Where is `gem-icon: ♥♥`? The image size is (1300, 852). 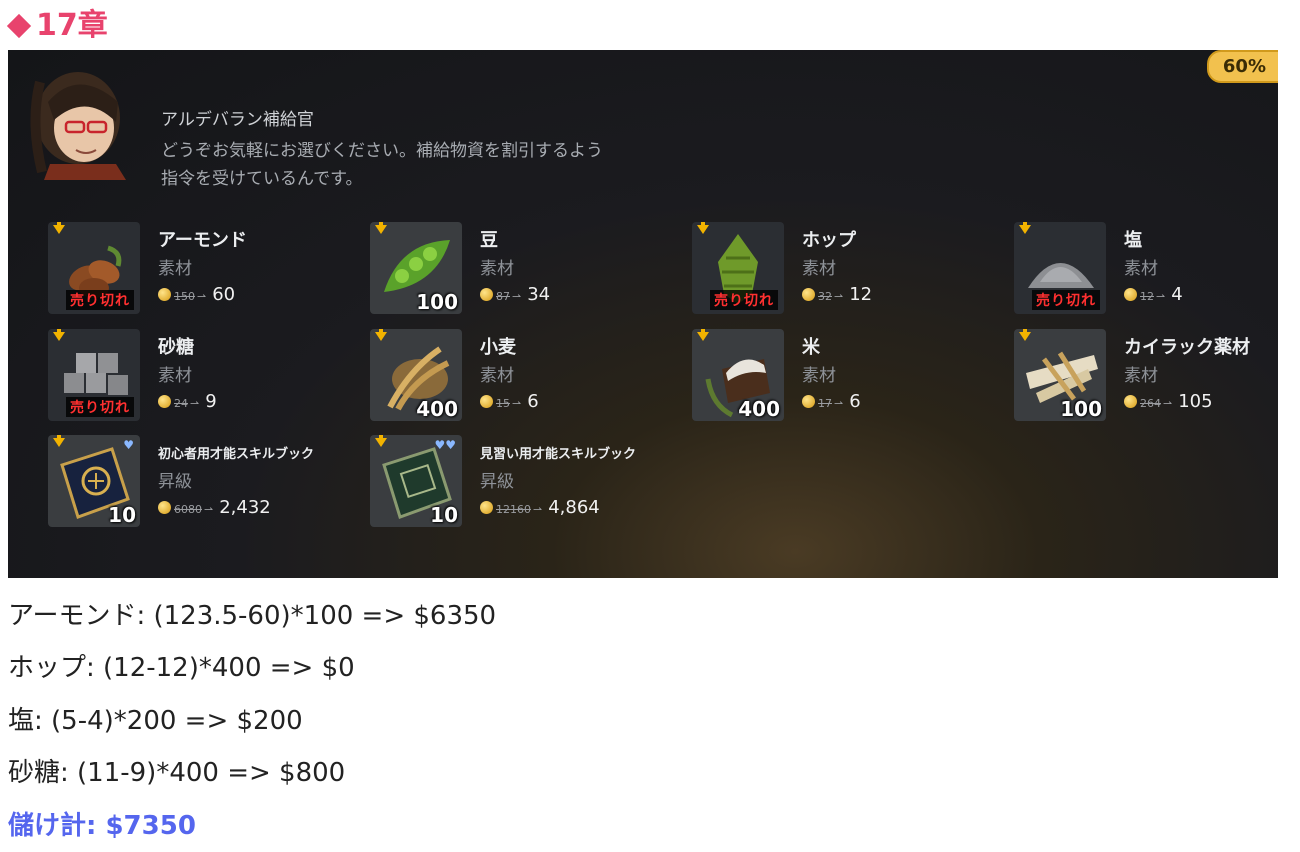 gem-icon: ♥♥ is located at coordinates (445, 445).